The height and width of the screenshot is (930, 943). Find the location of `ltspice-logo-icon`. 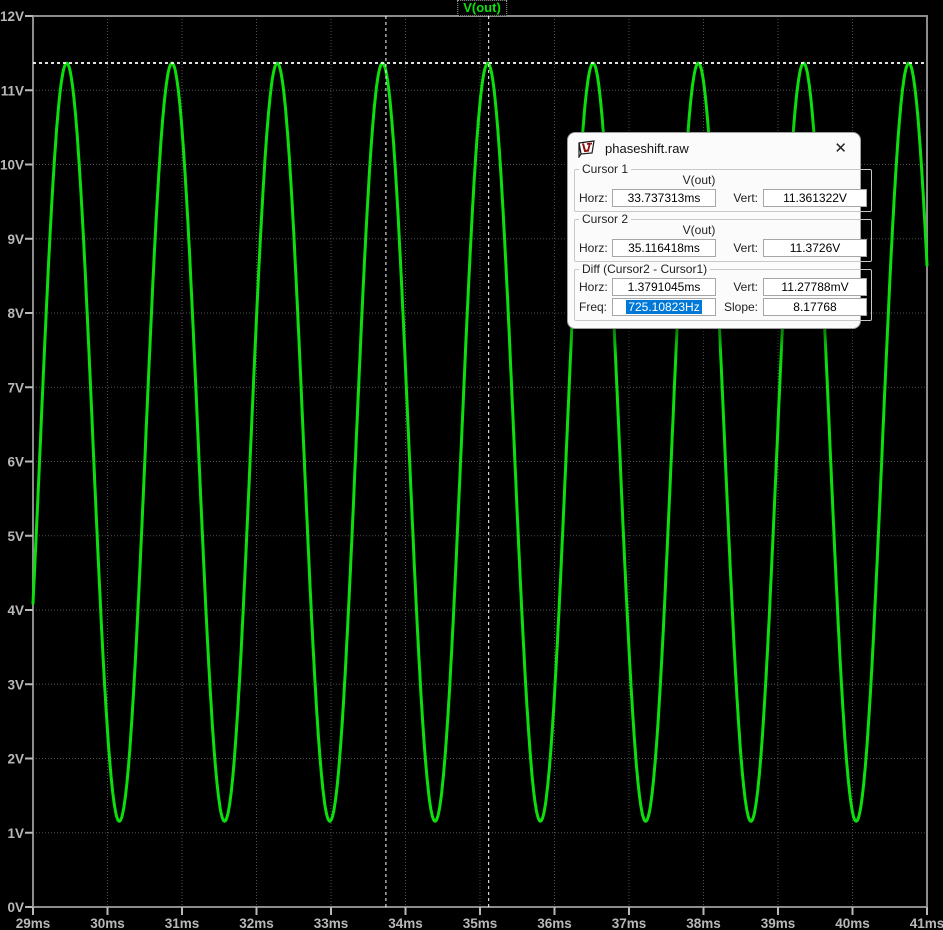

ltspice-logo-icon is located at coordinates (587, 149).